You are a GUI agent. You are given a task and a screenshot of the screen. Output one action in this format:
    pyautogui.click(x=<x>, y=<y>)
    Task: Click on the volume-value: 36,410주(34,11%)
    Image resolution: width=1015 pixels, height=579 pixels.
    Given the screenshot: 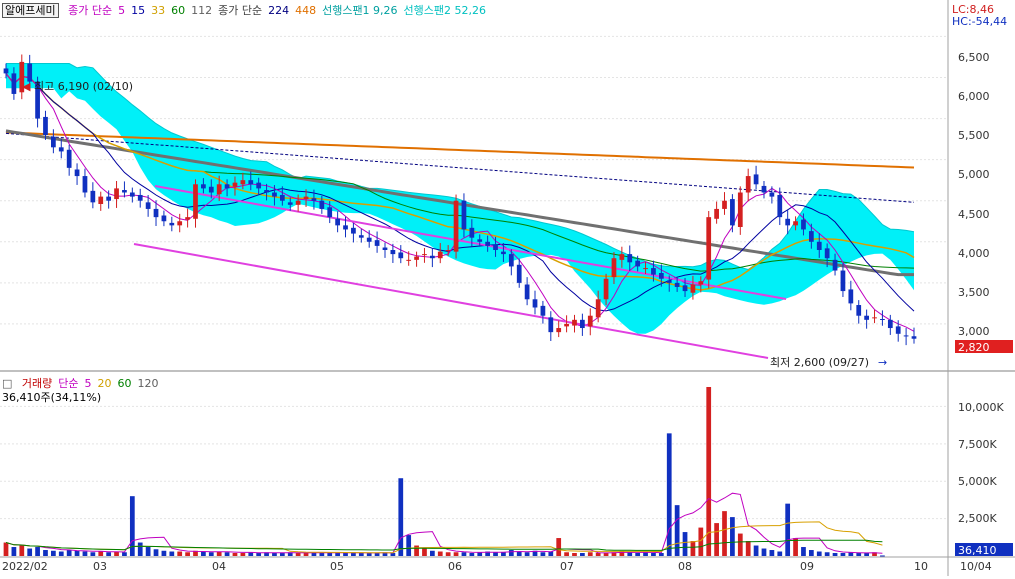 What is the action you would take?
    pyautogui.click(x=52, y=397)
    